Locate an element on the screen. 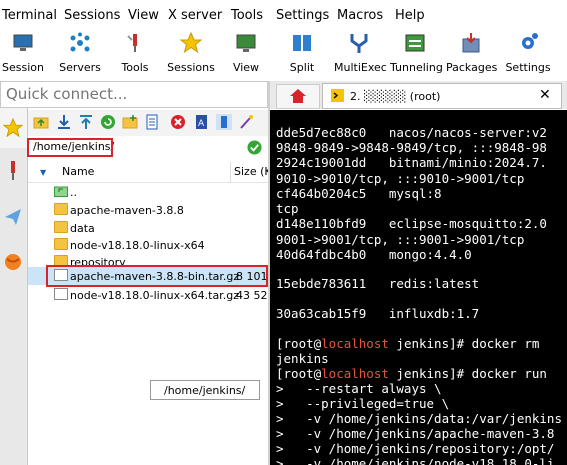 This screenshot has width=567, height=465. magic-wand-icon is located at coordinates (246, 122).